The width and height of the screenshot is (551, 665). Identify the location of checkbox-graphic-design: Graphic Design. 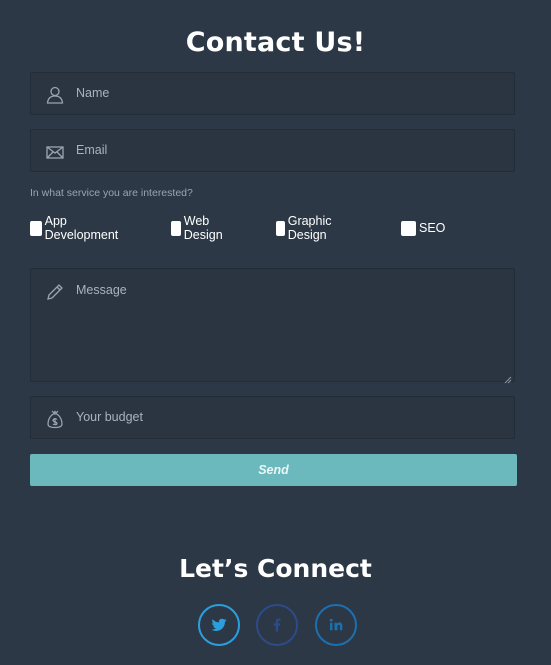
(307, 228).